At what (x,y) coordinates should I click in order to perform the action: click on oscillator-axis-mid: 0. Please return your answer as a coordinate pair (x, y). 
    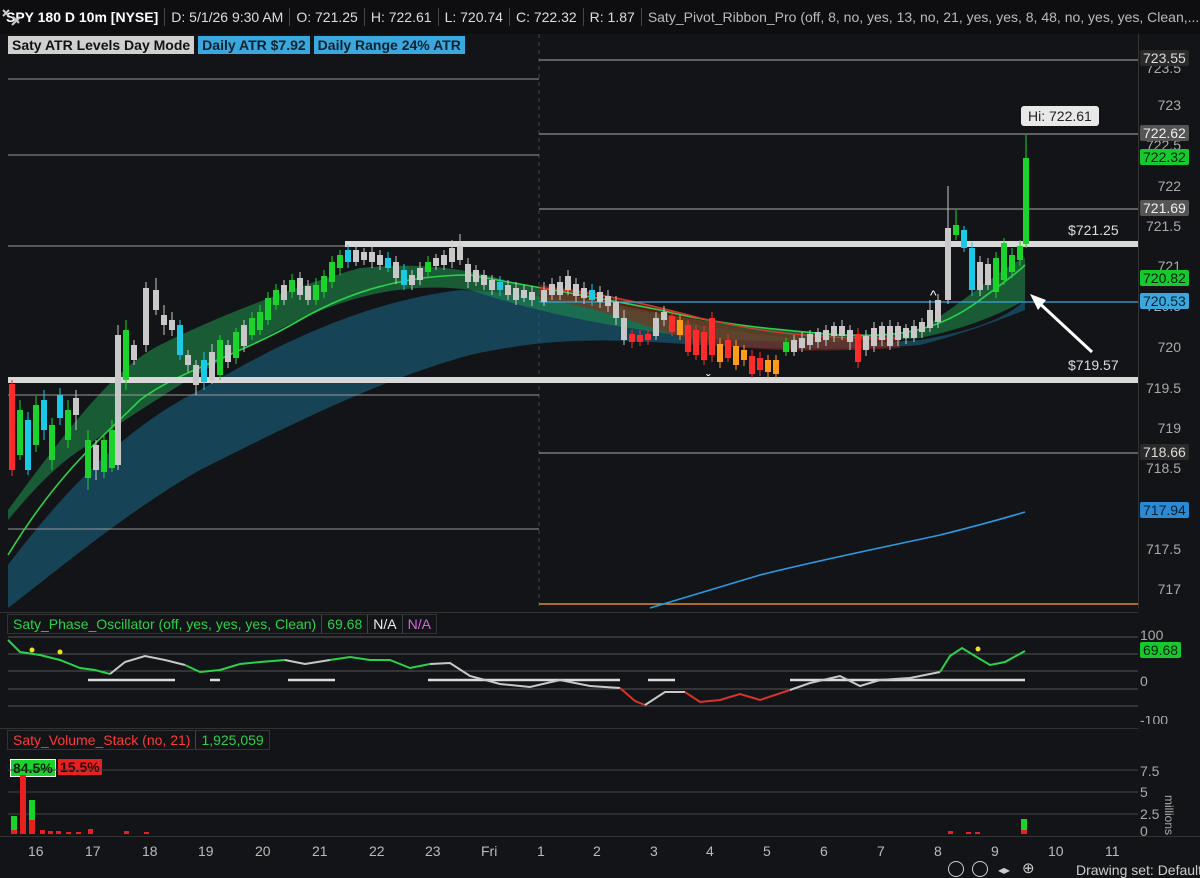
    Looking at the image, I should click on (1144, 681).